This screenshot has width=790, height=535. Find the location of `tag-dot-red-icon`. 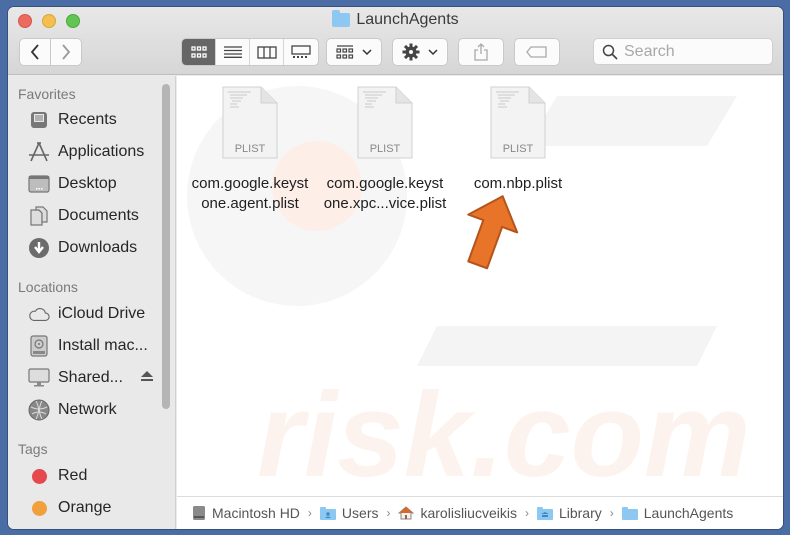

tag-dot-red-icon is located at coordinates (39, 476).